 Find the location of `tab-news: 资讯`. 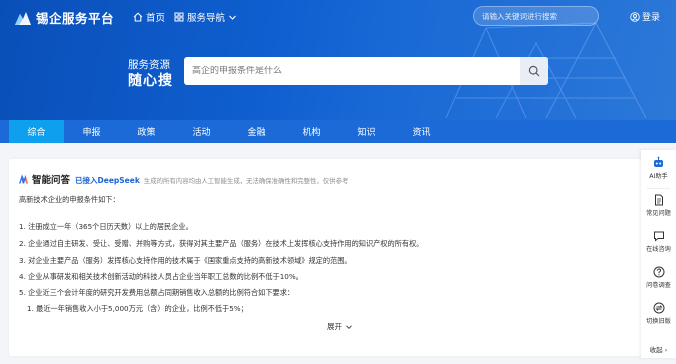

tab-news: 资讯 is located at coordinates (421, 131).